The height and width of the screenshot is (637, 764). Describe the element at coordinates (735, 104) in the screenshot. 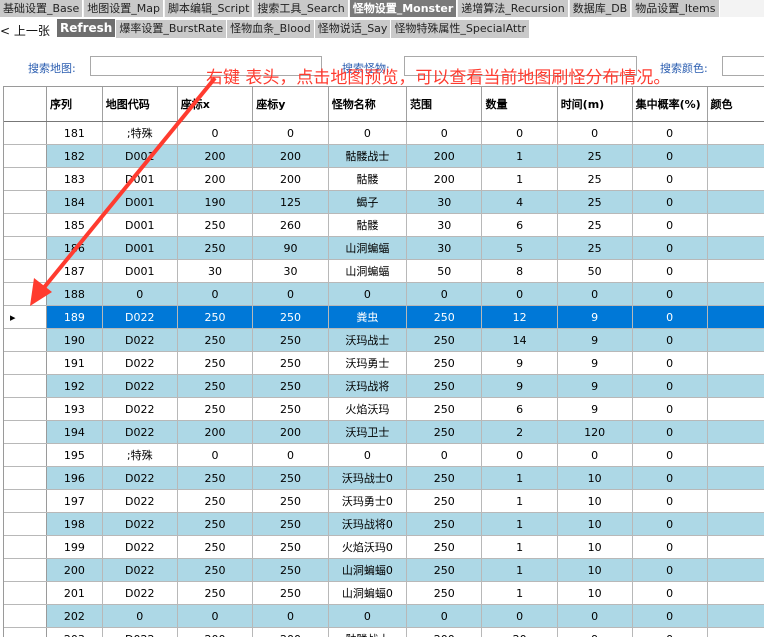

I see `column-header: 颜色` at that location.